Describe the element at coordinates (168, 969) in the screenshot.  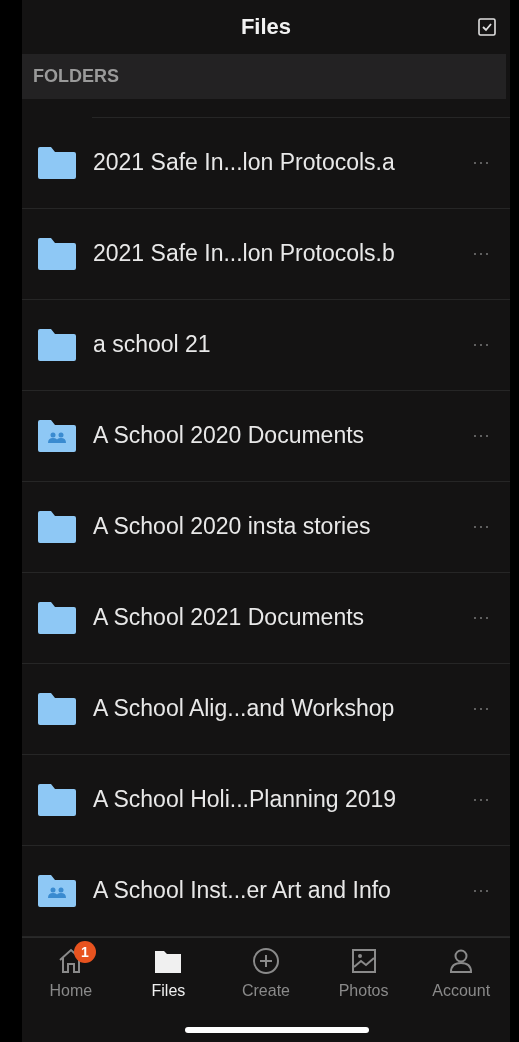
I see `tab: Files` at that location.